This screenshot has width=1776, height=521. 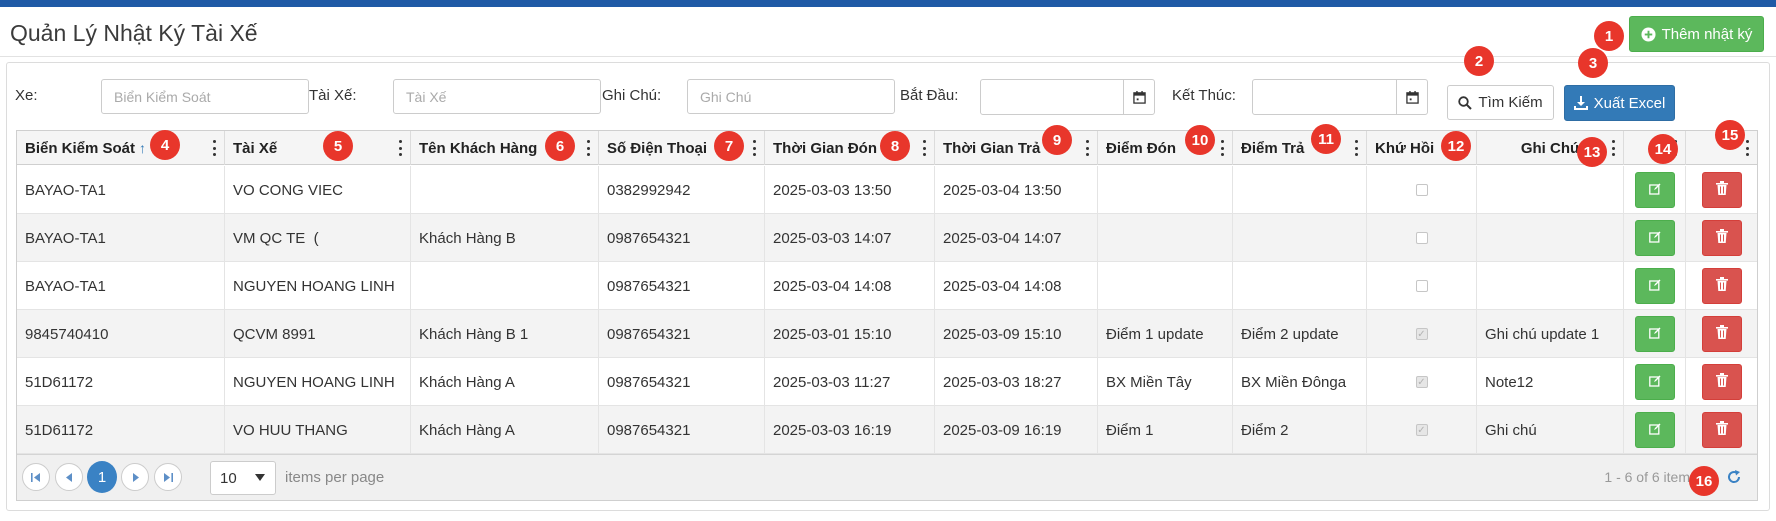 I want to click on add-log-button: Thêm nhật ký, so click(x=1696, y=34).